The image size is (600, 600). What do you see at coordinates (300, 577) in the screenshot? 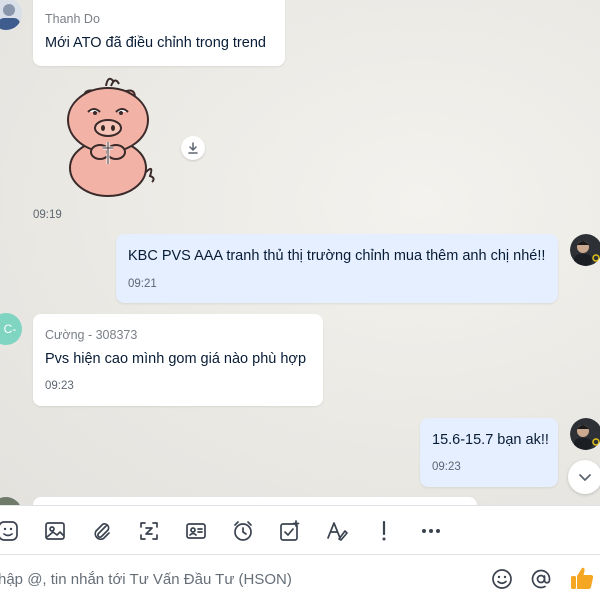
I see `message-input-bar: hập @, tin nhắn tới Tư Vấn Đầu Tư (HSON)` at bounding box center [300, 577].